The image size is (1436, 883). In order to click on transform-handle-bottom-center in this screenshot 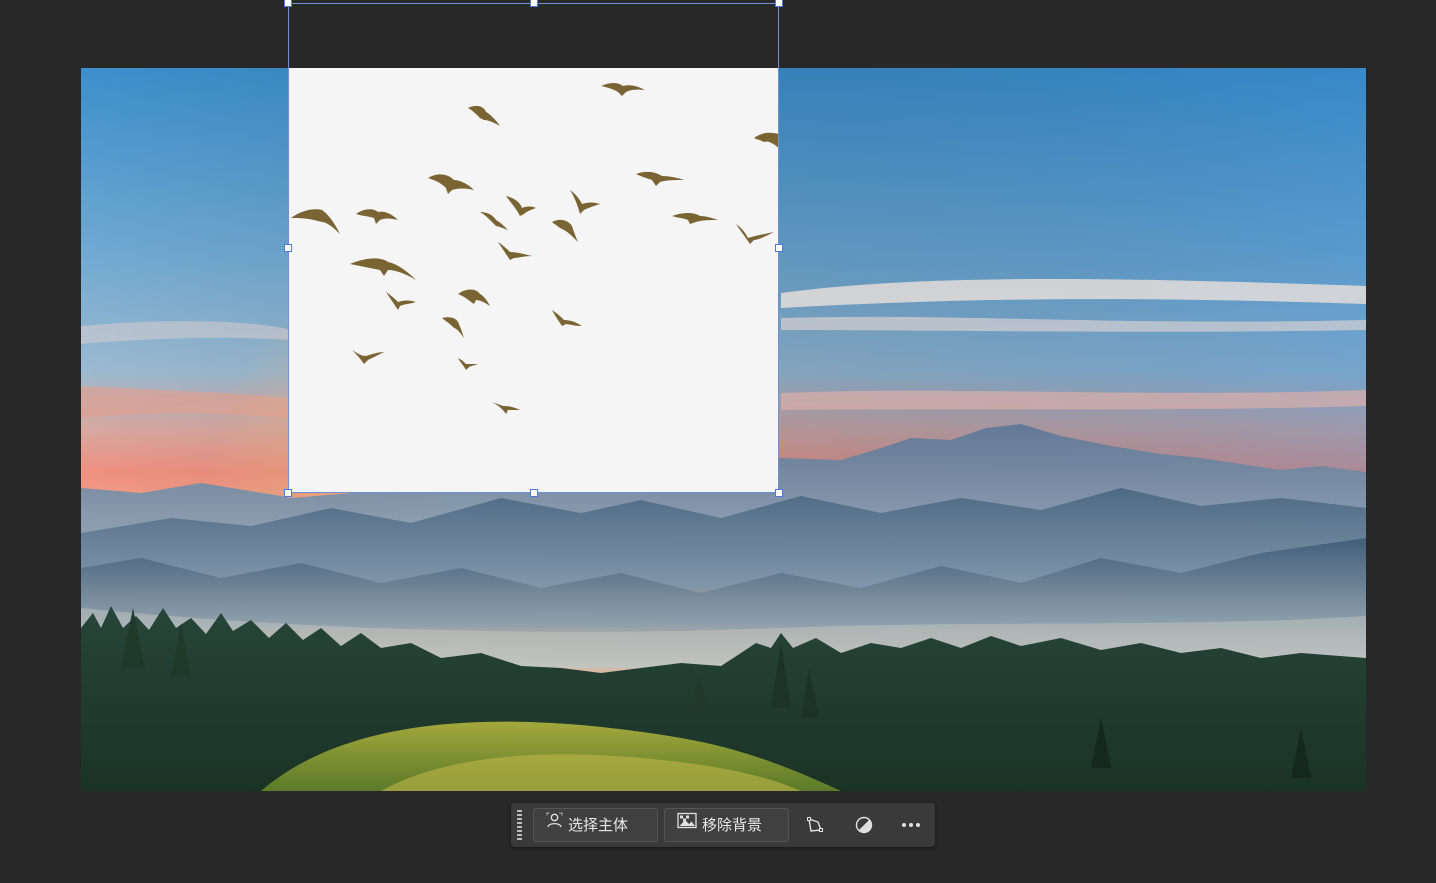, I will do `click(534, 493)`.